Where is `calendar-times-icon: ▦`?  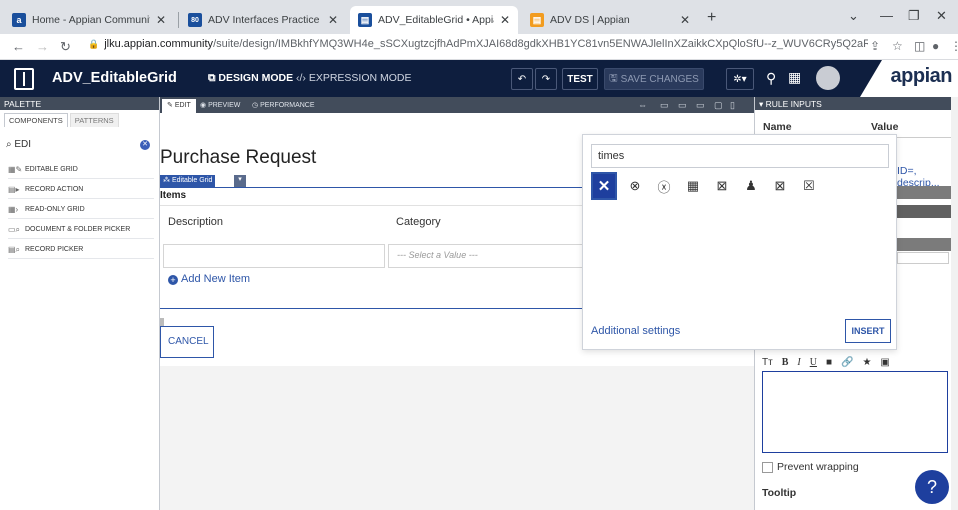
calendar-times-icon: ▦ is located at coordinates (693, 186).